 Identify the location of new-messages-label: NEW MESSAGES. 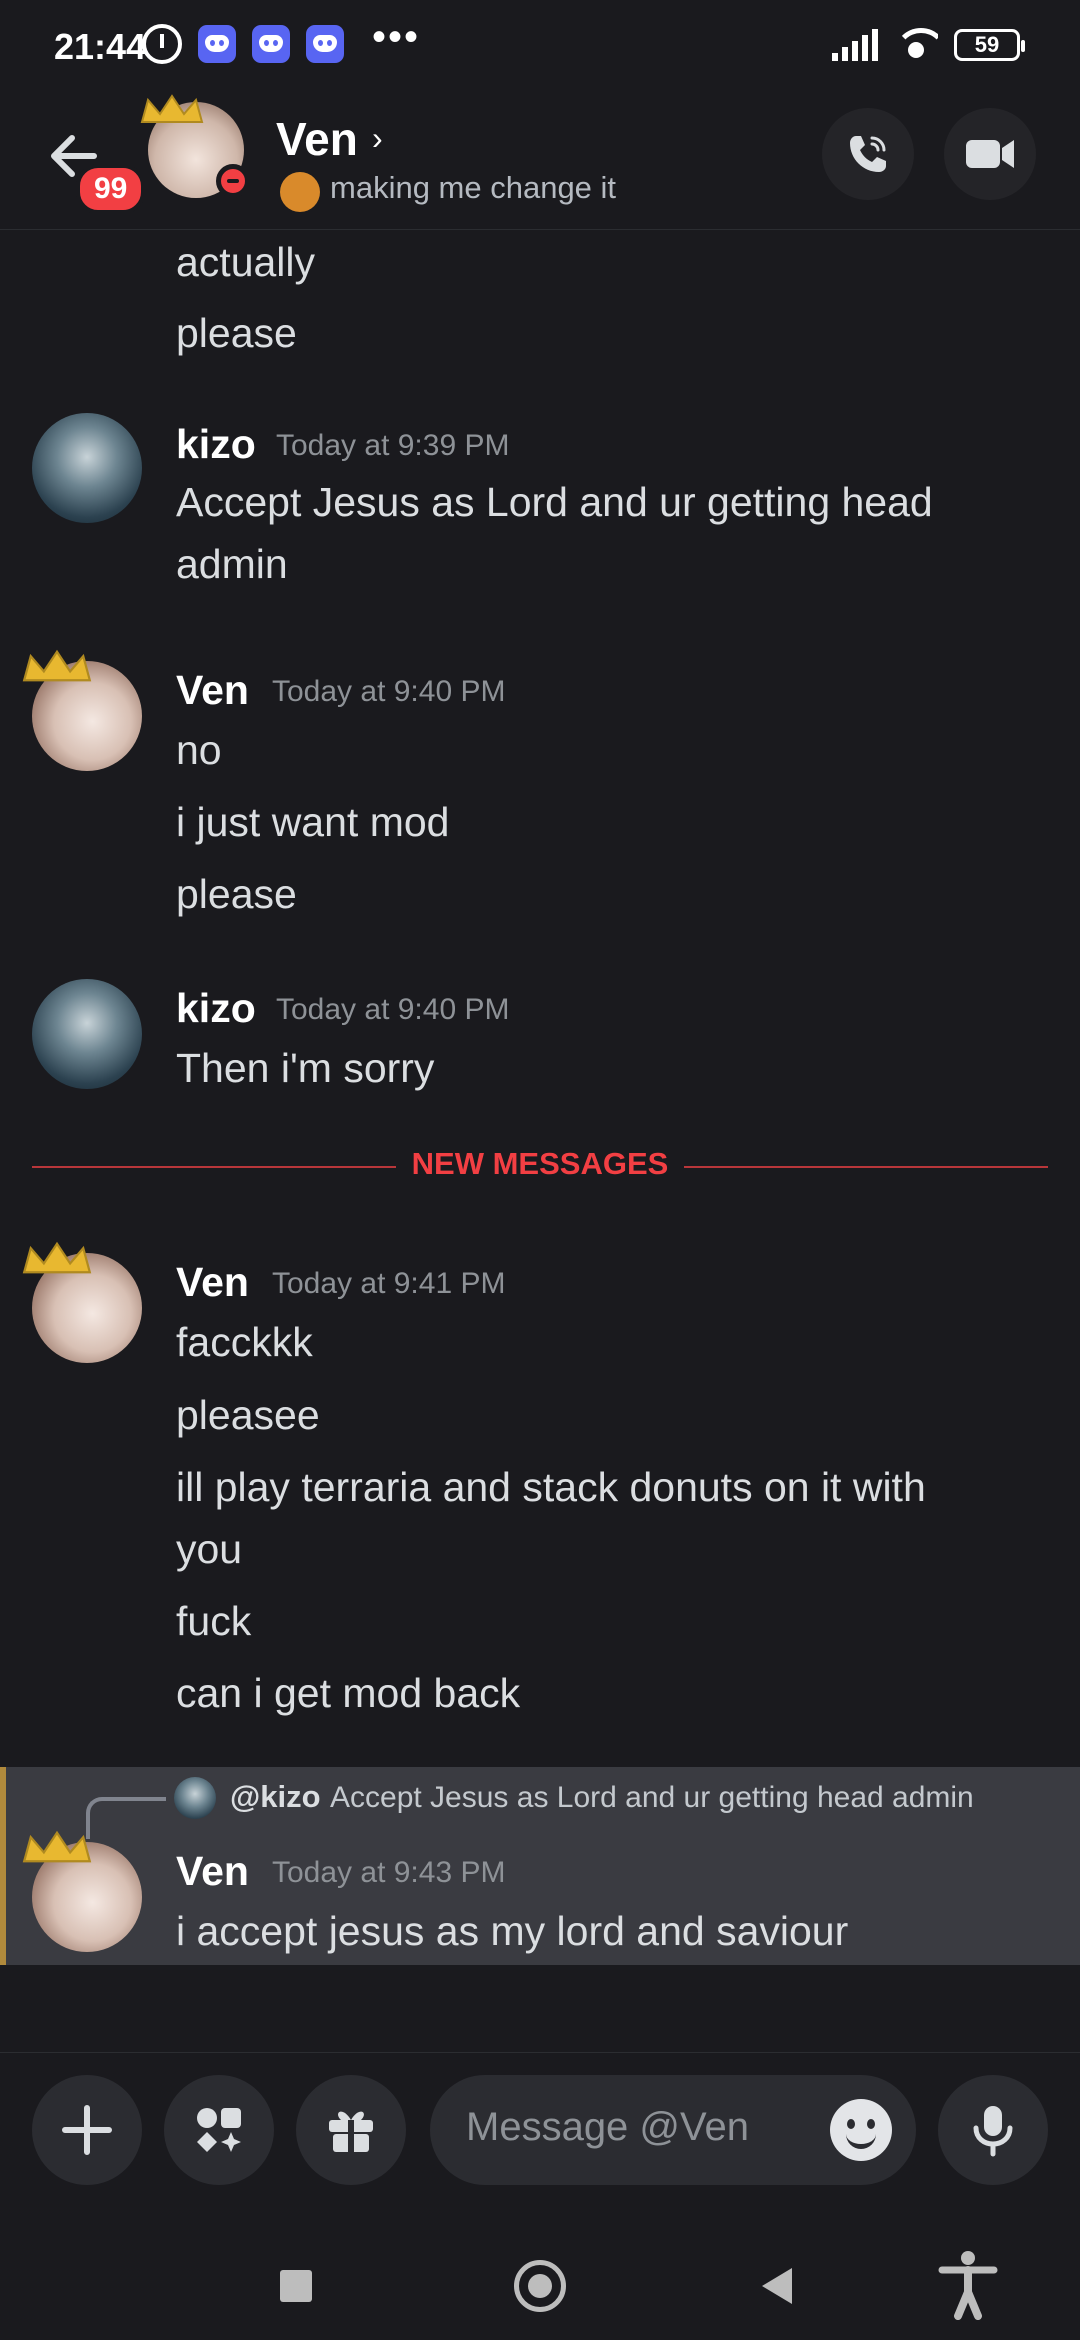
(540, 1163).